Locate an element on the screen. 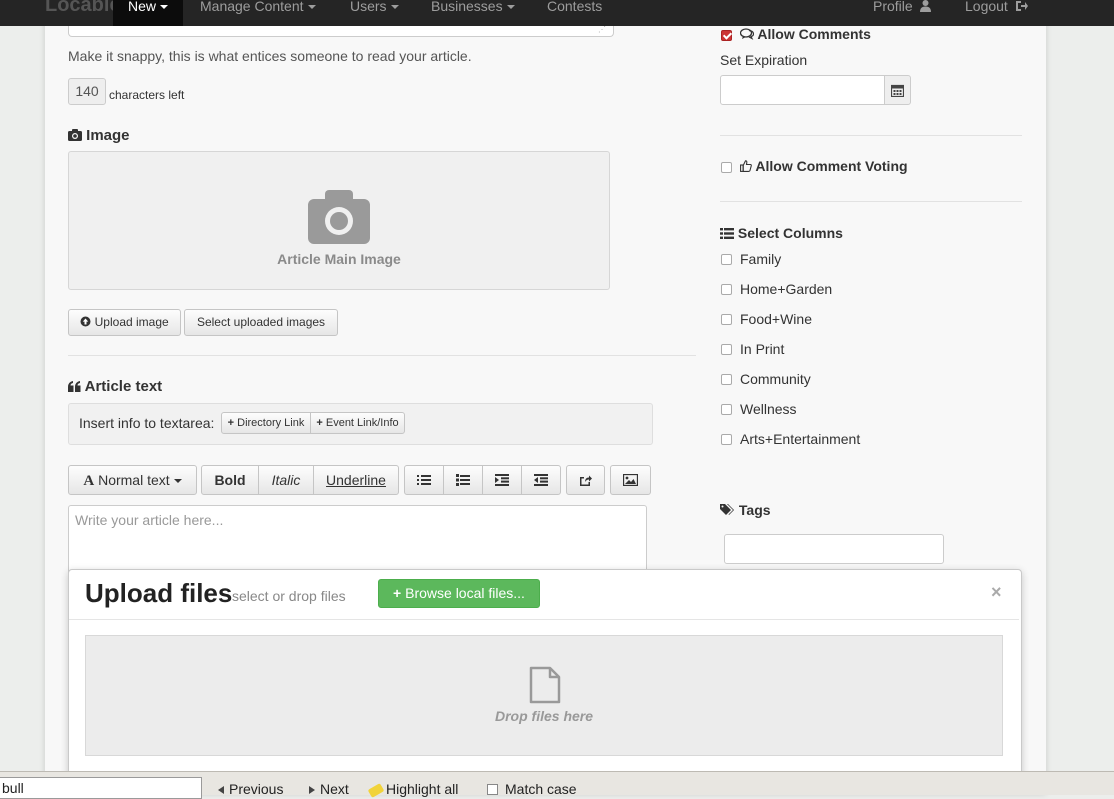  event-link-button: + Event Link/Info is located at coordinates (357, 423).